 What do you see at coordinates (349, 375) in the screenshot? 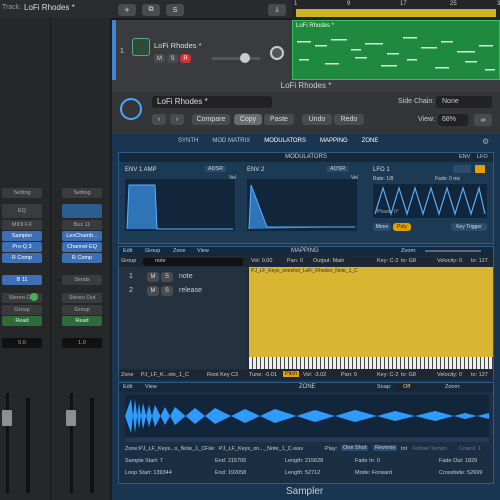
I see `zone-pan: Pan: 0` at bounding box center [349, 375].